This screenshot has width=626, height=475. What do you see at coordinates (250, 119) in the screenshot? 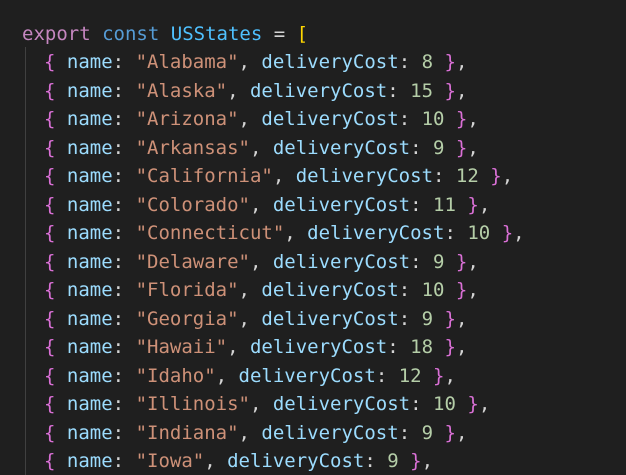
I see `code-line-state: { name: "Arizona", deliveryCost: 10 },` at bounding box center [250, 119].